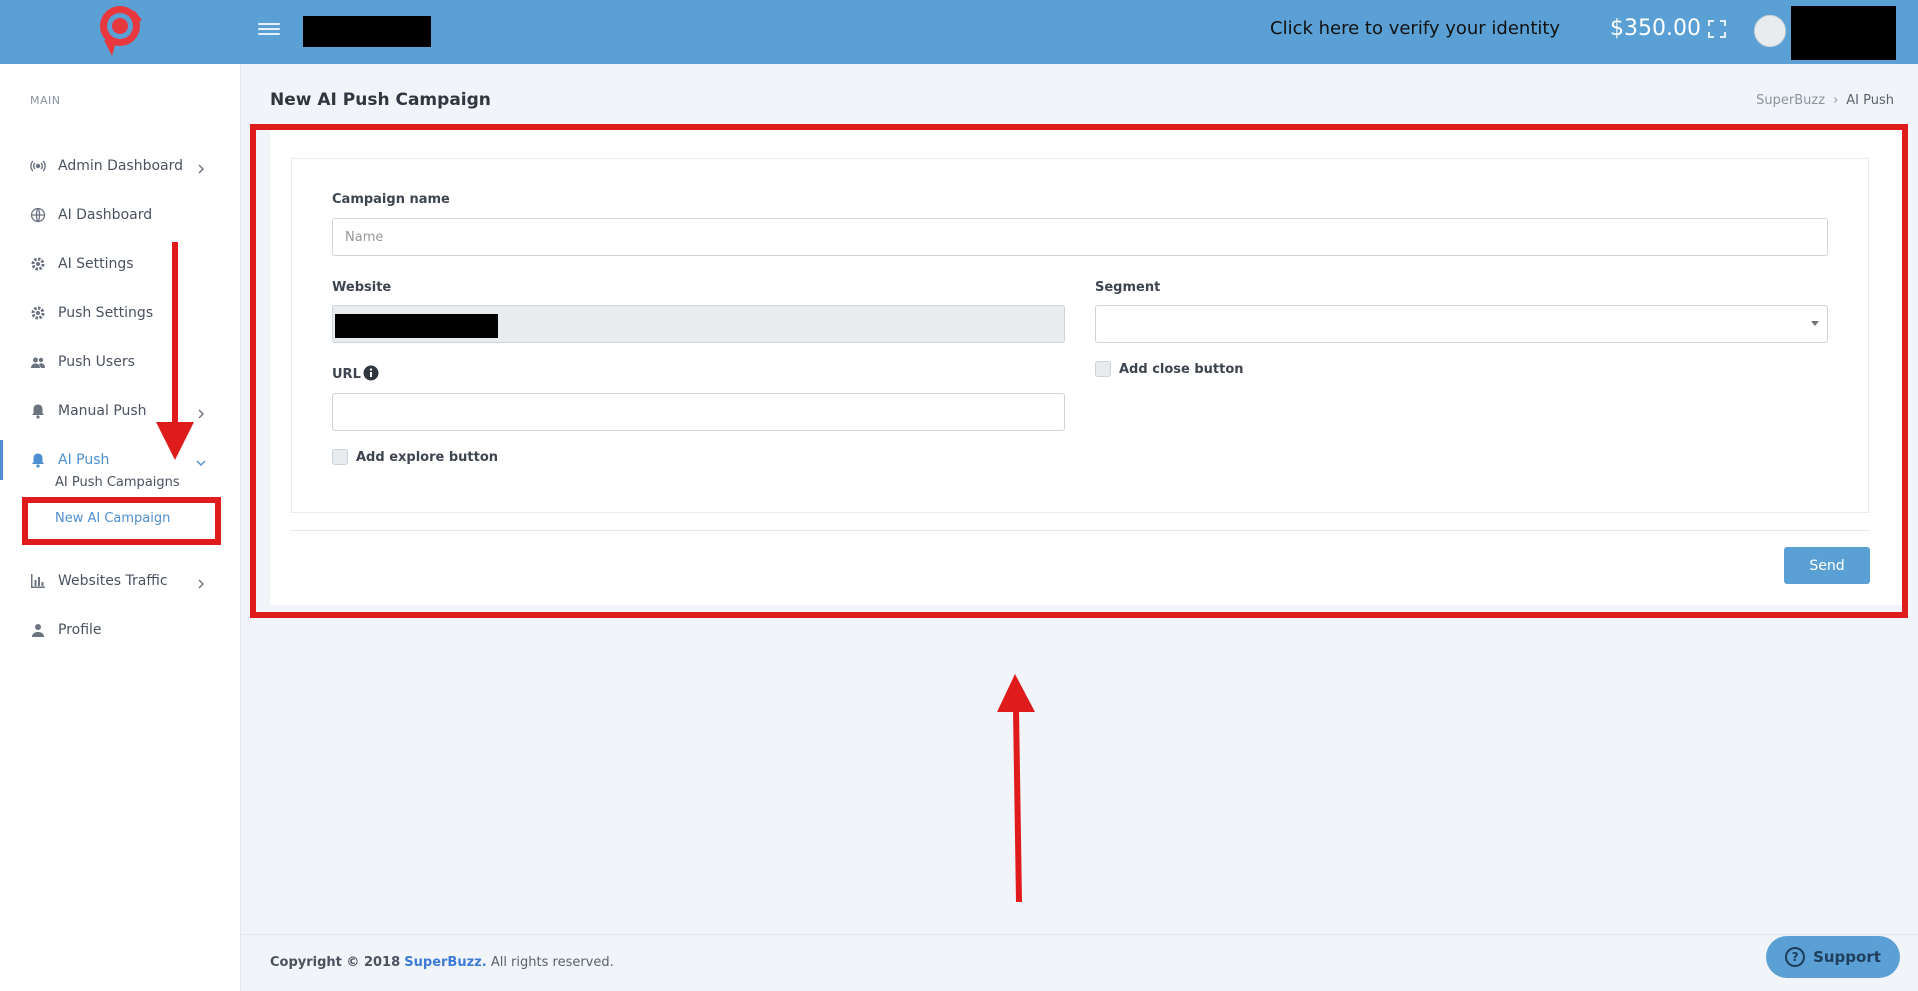  I want to click on sidebar-item-ai-settings: AI Settings, so click(120, 264).